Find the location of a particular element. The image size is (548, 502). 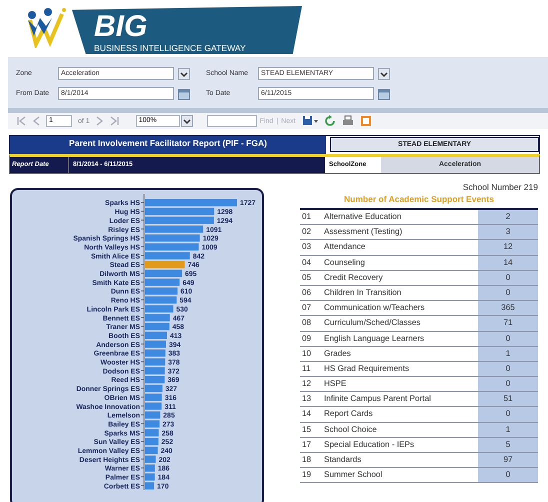

table-cell-text: 15 is located at coordinates (306, 430).